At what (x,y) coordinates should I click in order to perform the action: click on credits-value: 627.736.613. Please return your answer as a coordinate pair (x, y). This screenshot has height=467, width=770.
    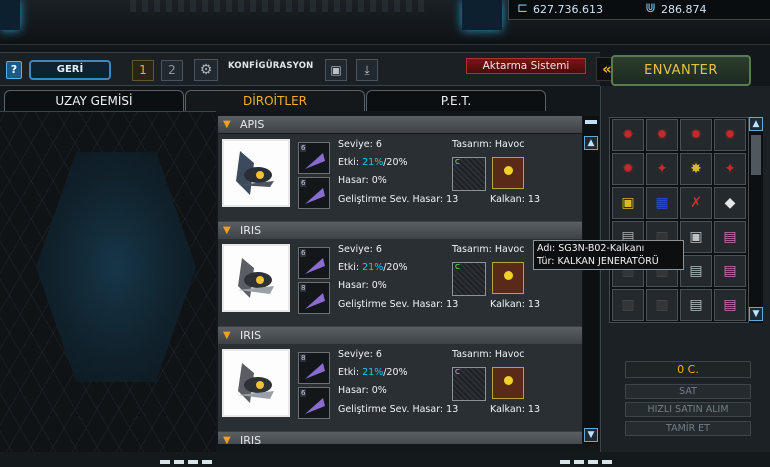
    Looking at the image, I should click on (568, 9).